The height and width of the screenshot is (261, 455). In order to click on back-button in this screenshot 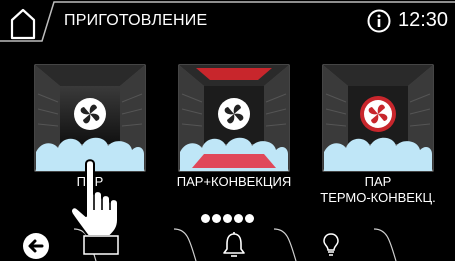, I will do `click(36, 246)`.